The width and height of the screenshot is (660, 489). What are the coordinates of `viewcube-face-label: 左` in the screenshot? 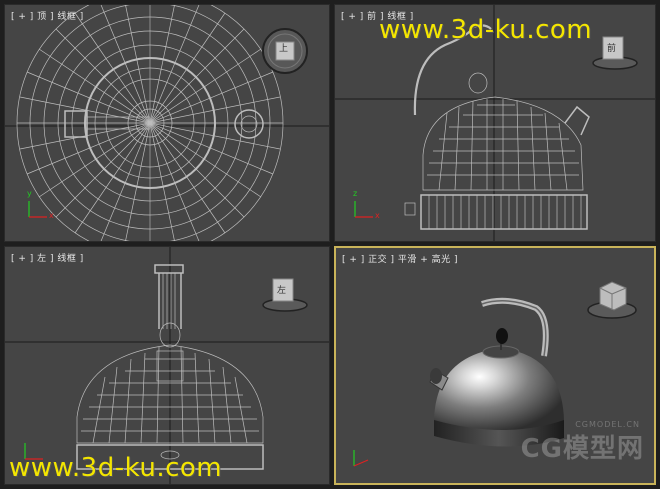 It's located at (282, 291).